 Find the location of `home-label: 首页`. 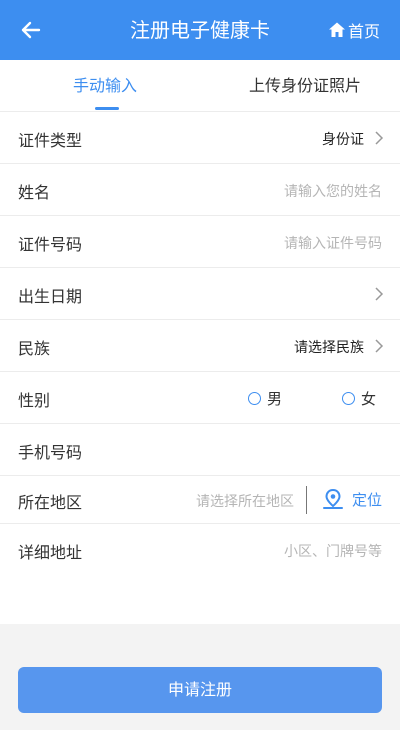

home-label: 首页 is located at coordinates (363, 31).